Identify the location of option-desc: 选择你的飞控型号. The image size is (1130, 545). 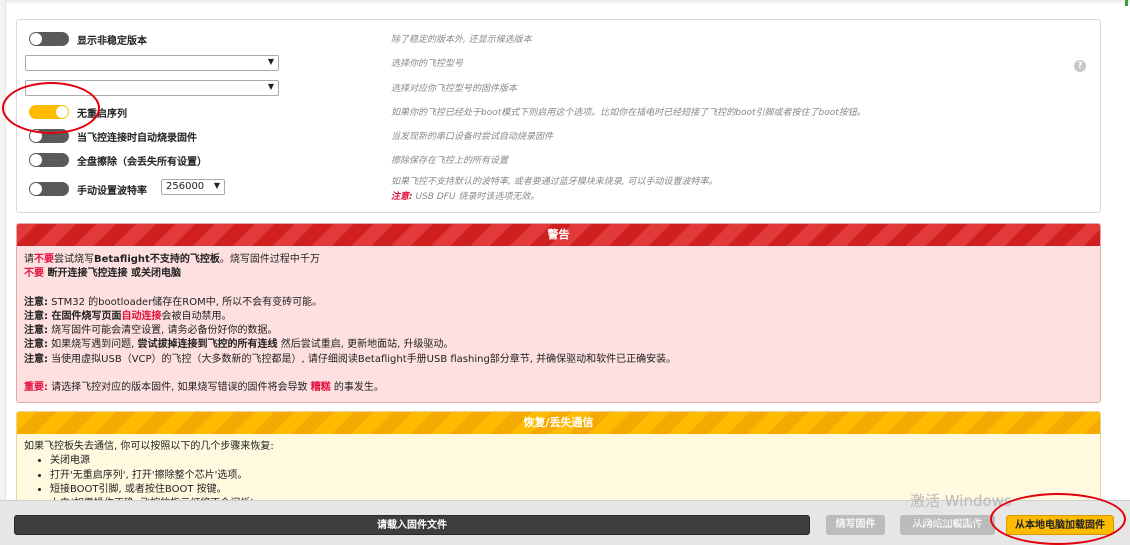
(427, 64).